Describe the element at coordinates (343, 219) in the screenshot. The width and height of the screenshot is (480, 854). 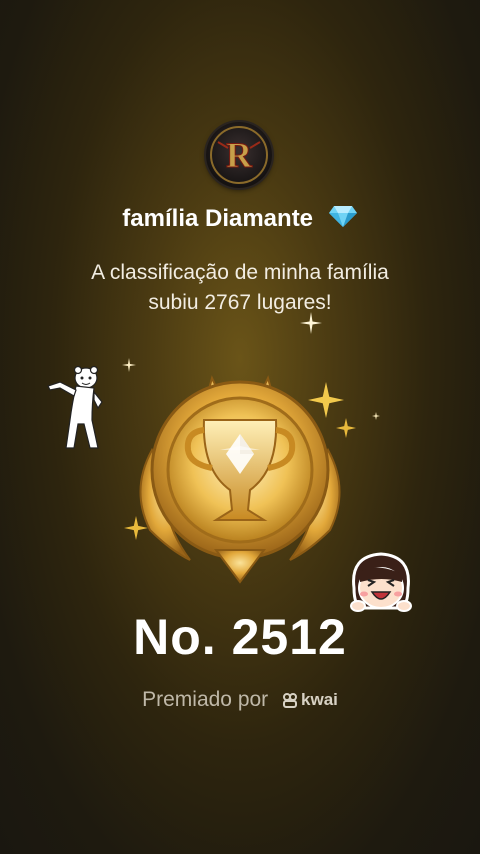
I see `diamond-icon` at that location.